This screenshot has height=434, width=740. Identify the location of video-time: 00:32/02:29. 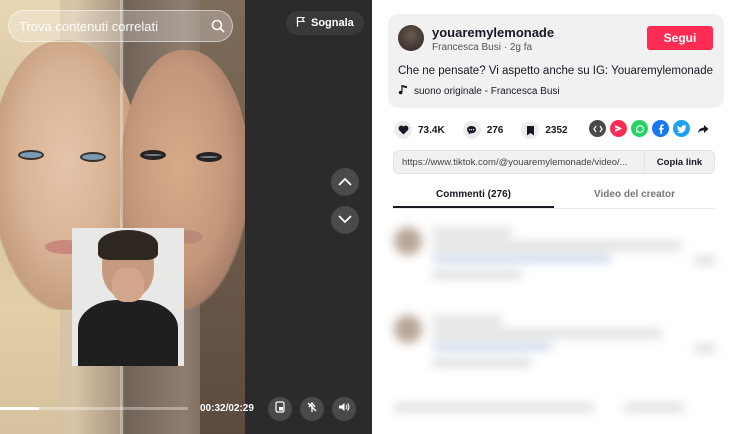
(227, 408).